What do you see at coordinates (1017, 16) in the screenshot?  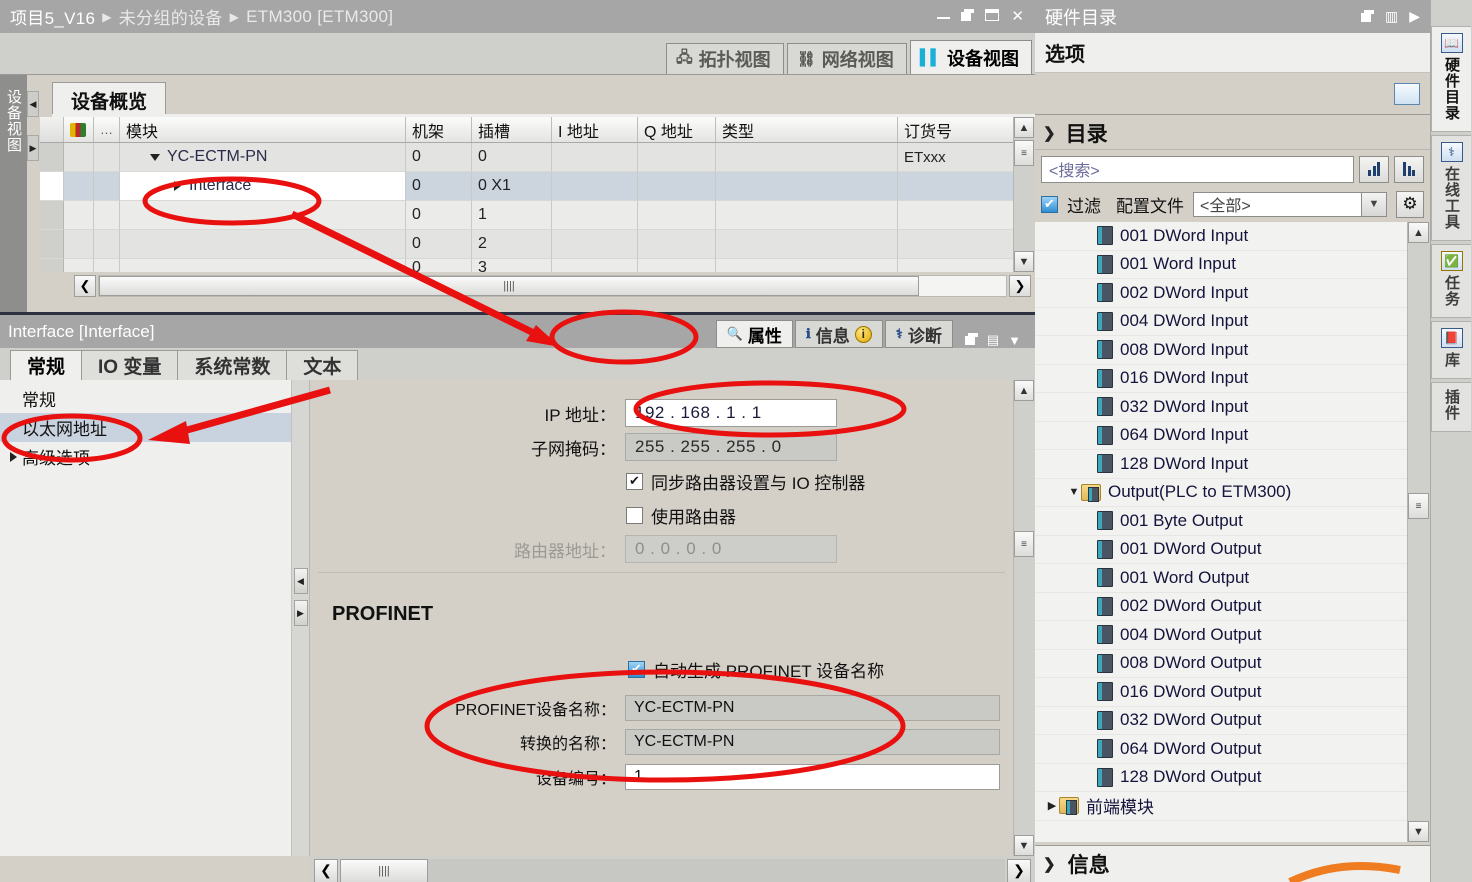 I see `close-icon: ✕` at bounding box center [1017, 16].